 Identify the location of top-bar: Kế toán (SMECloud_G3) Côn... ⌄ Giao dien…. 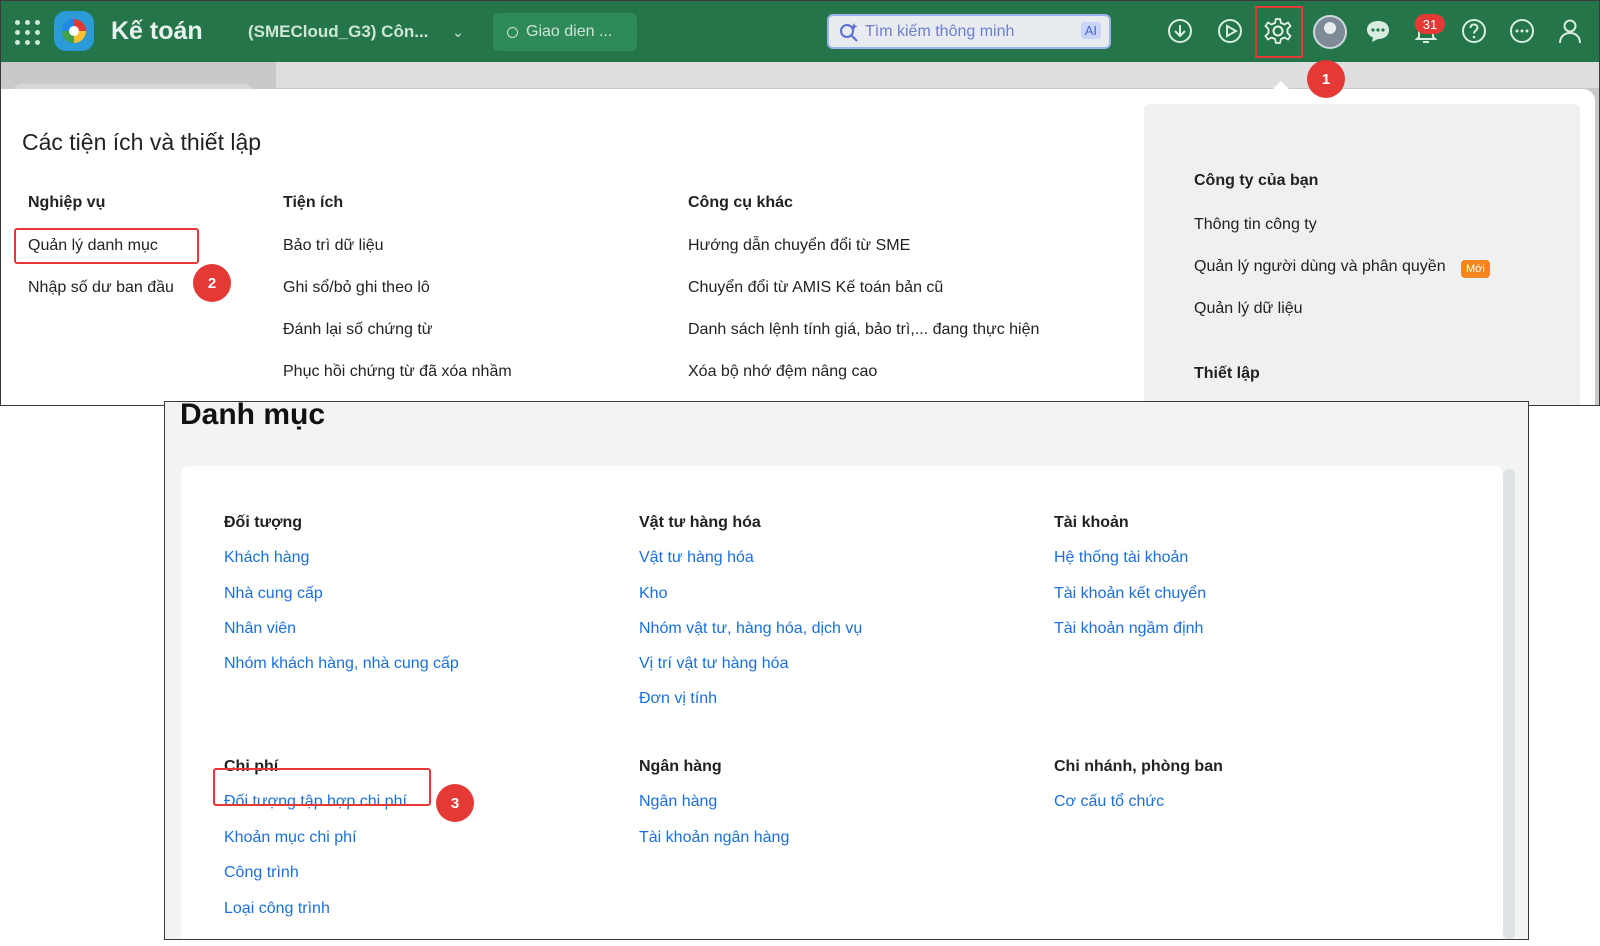
(800, 31).